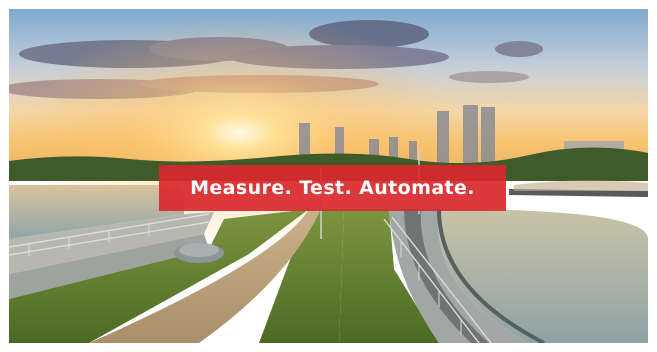  I want to click on headline-text: Measure. Test. Automate., so click(332, 188).